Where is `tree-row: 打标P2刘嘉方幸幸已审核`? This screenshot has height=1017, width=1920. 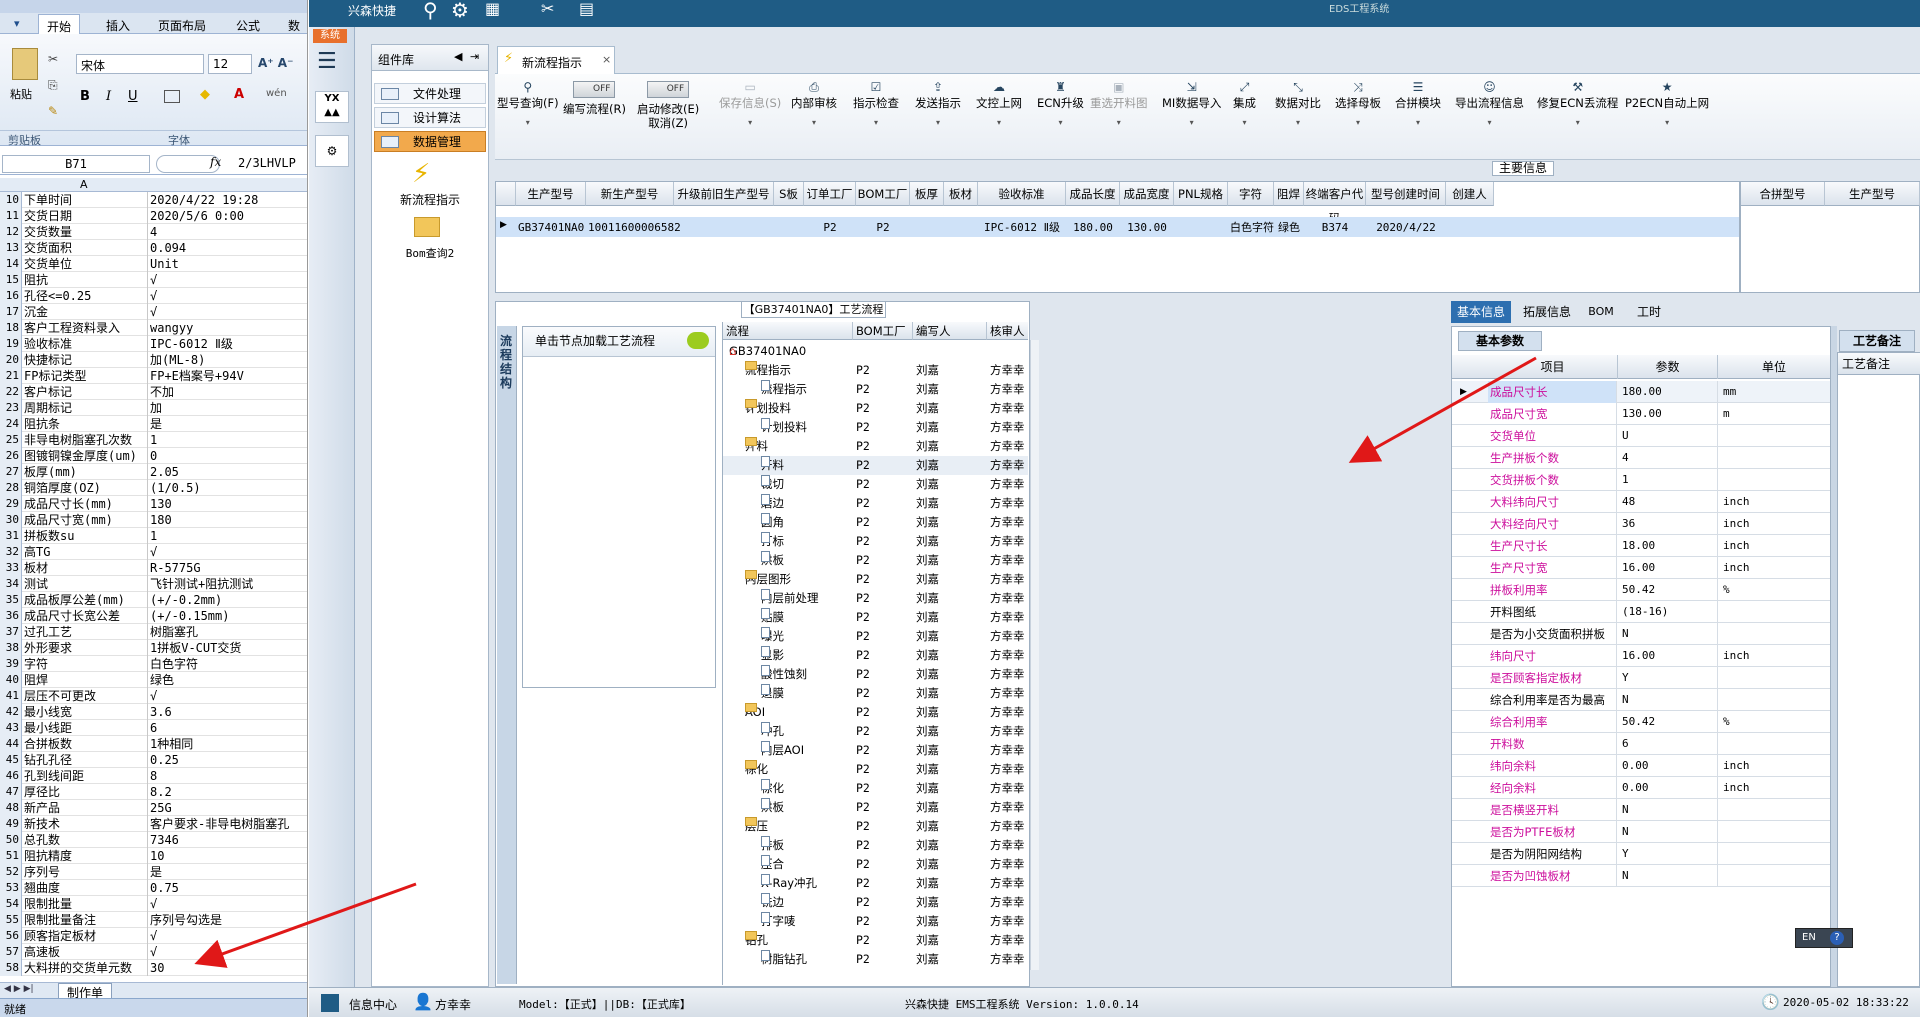
tree-row: 打标P2刘嘉方幸幸已审核 is located at coordinates (875, 541).